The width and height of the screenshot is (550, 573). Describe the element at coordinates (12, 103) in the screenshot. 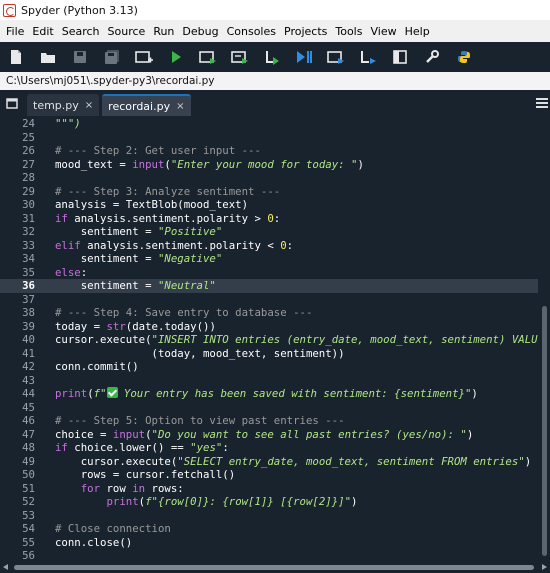

I see `browse-tabs-icon` at that location.